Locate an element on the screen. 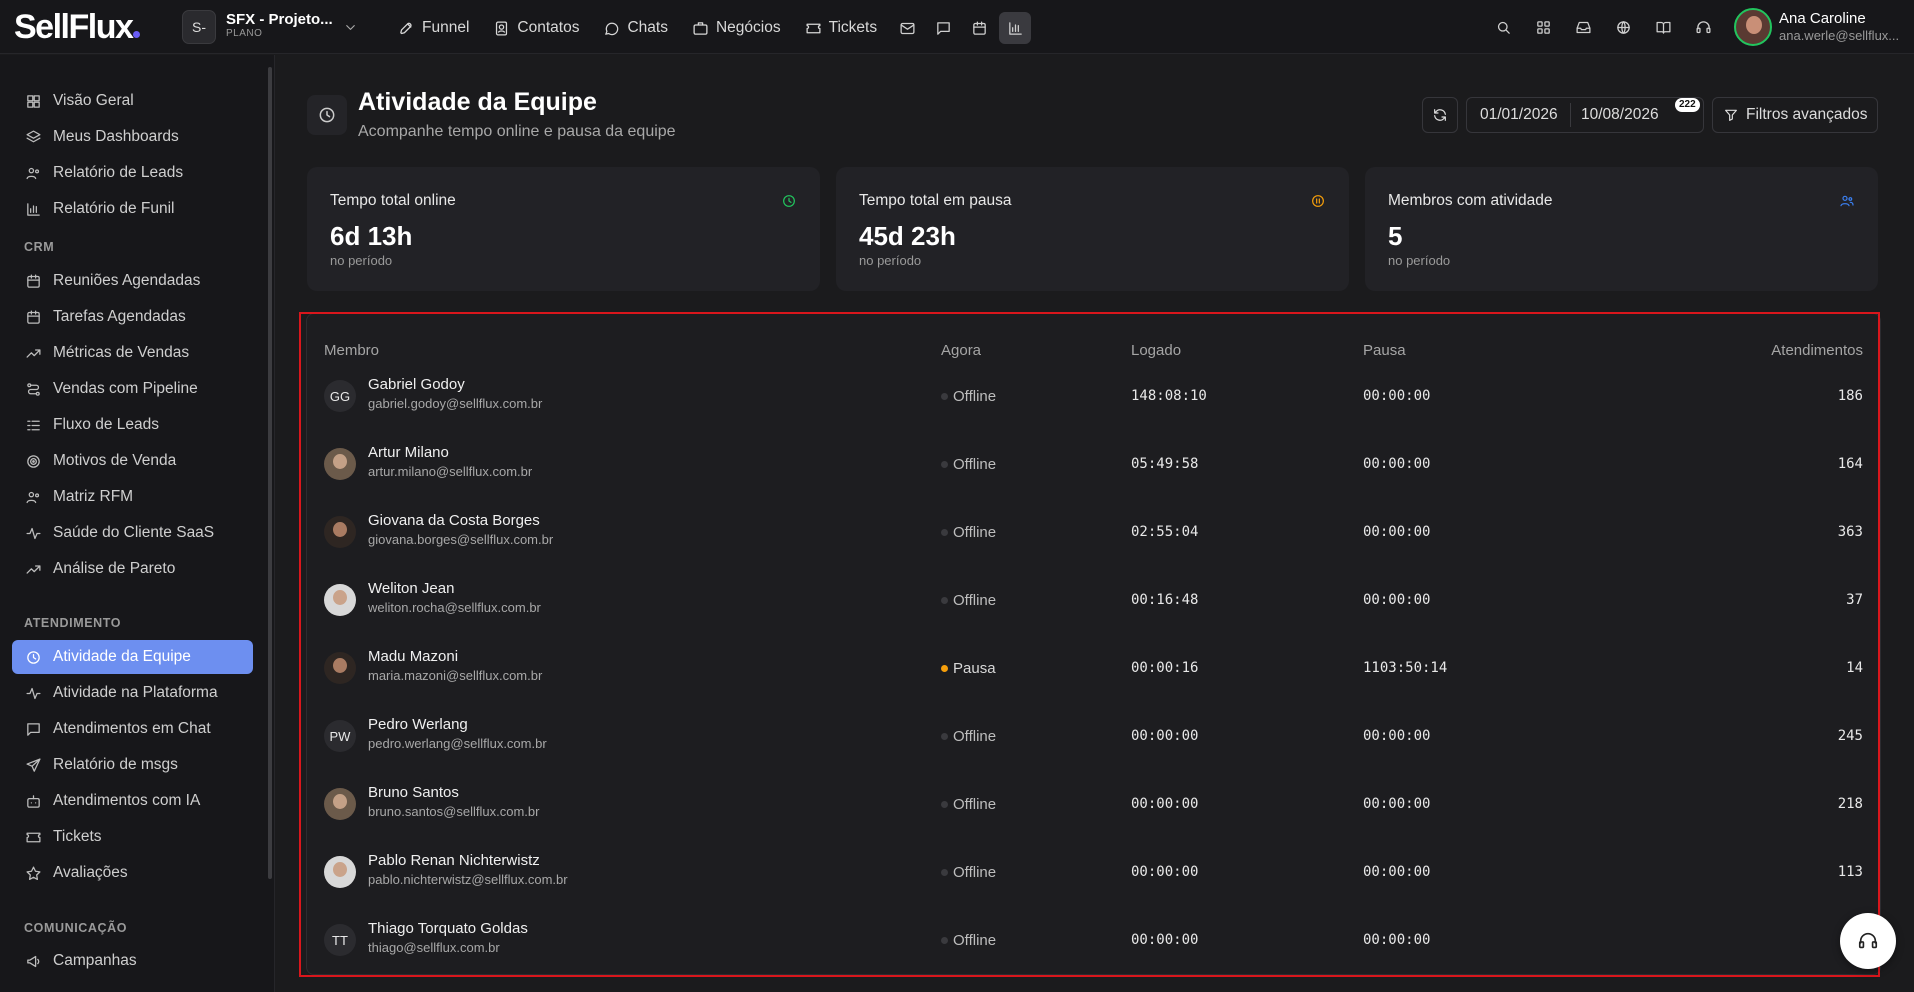 Image resolution: width=1914 pixels, height=992 pixels. page-title: Atividade da Equipe is located at coordinates (477, 102).